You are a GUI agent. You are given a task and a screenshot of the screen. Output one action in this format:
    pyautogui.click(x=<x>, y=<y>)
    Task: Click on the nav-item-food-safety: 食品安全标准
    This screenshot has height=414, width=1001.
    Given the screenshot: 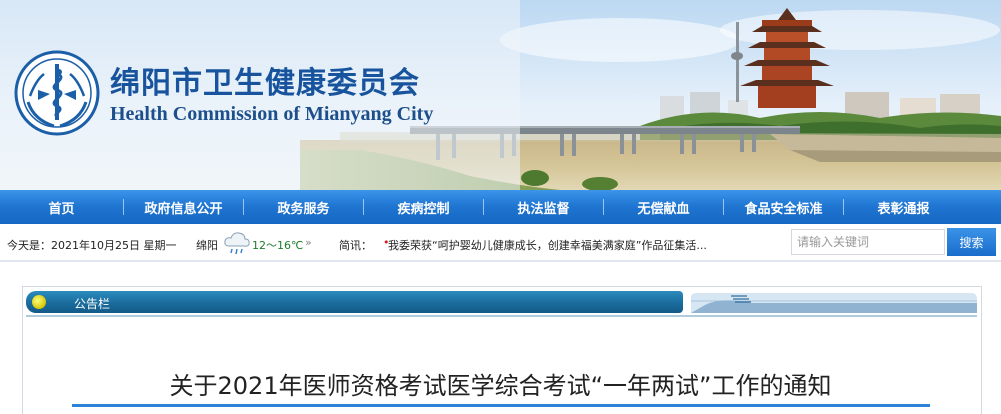 What is the action you would take?
    pyautogui.click(x=783, y=207)
    